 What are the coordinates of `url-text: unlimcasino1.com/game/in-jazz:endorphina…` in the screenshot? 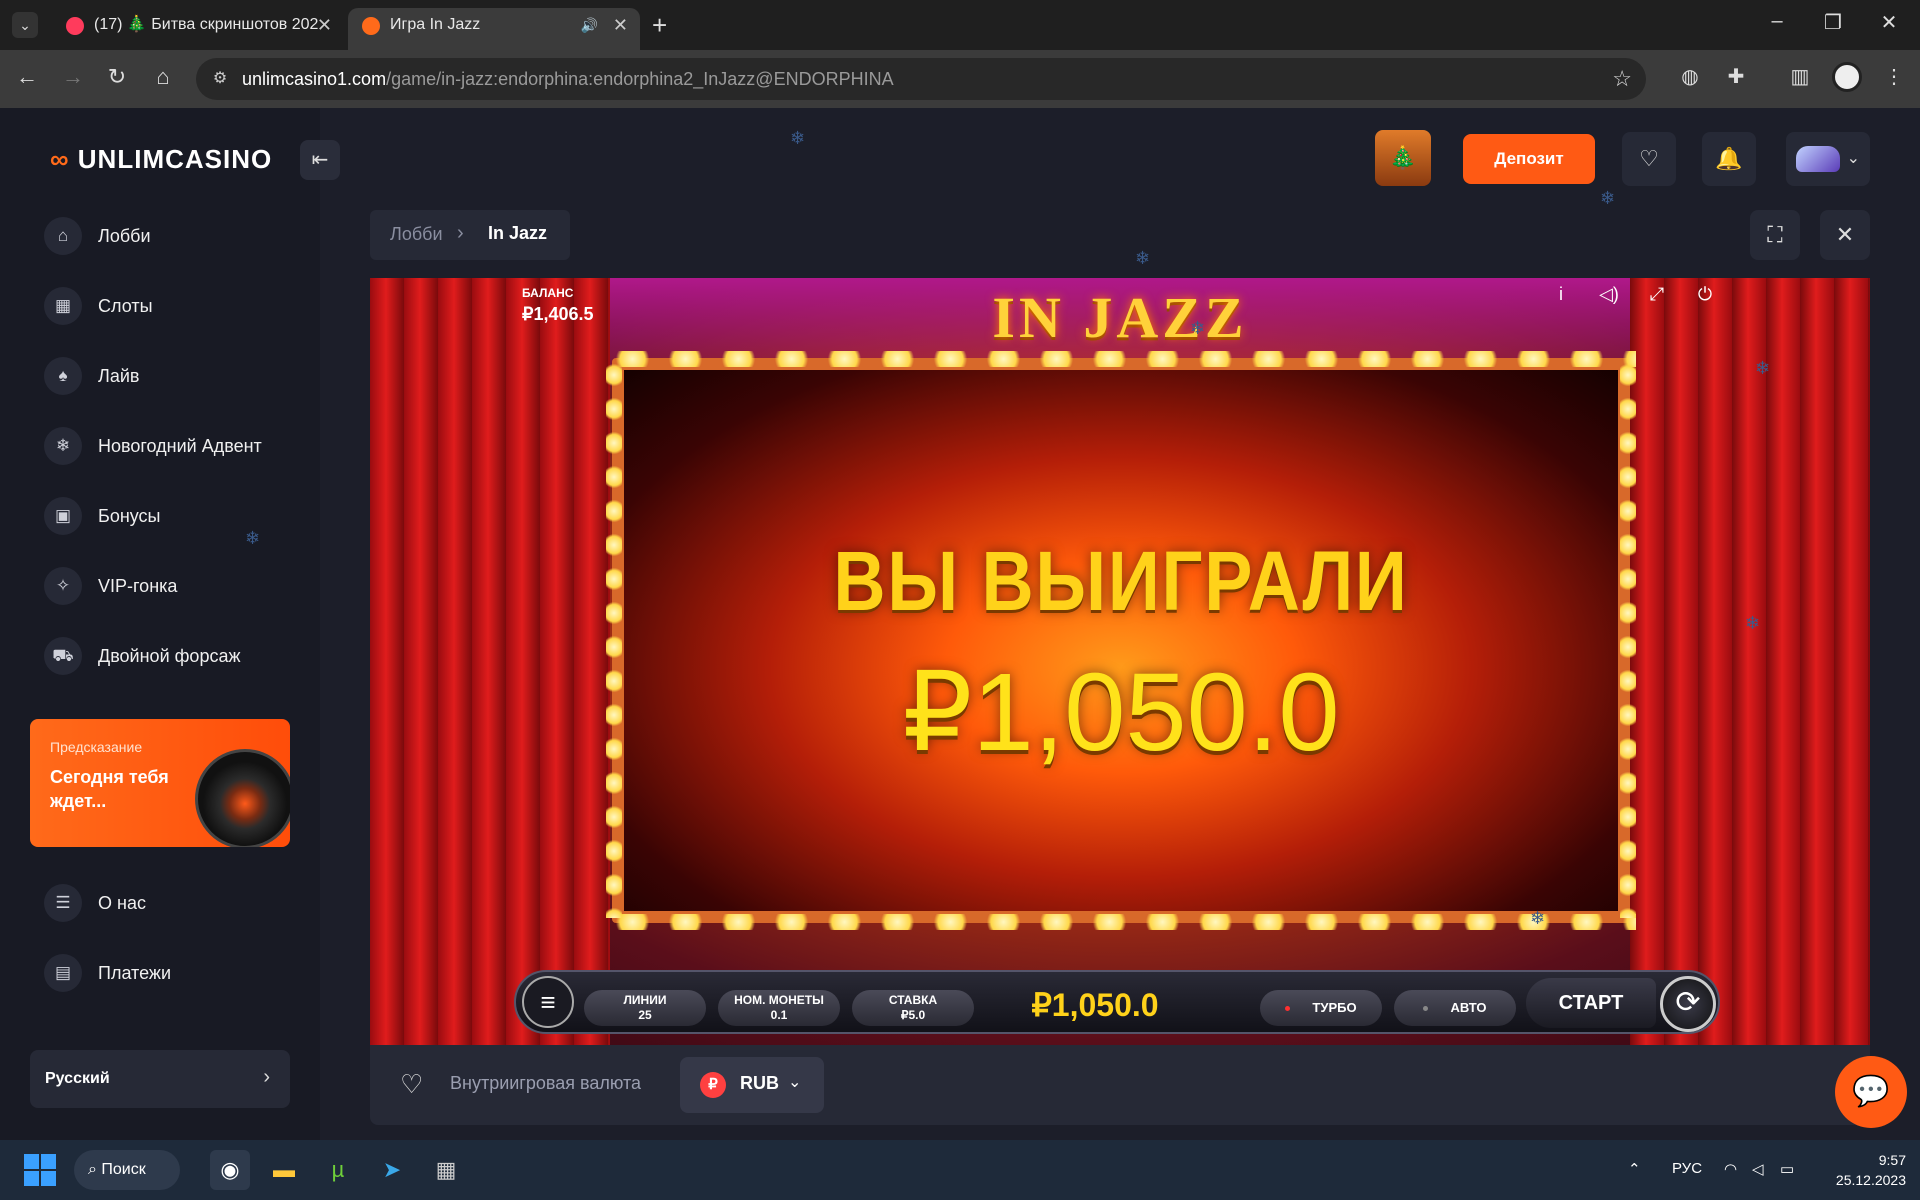 It's located at (568, 79).